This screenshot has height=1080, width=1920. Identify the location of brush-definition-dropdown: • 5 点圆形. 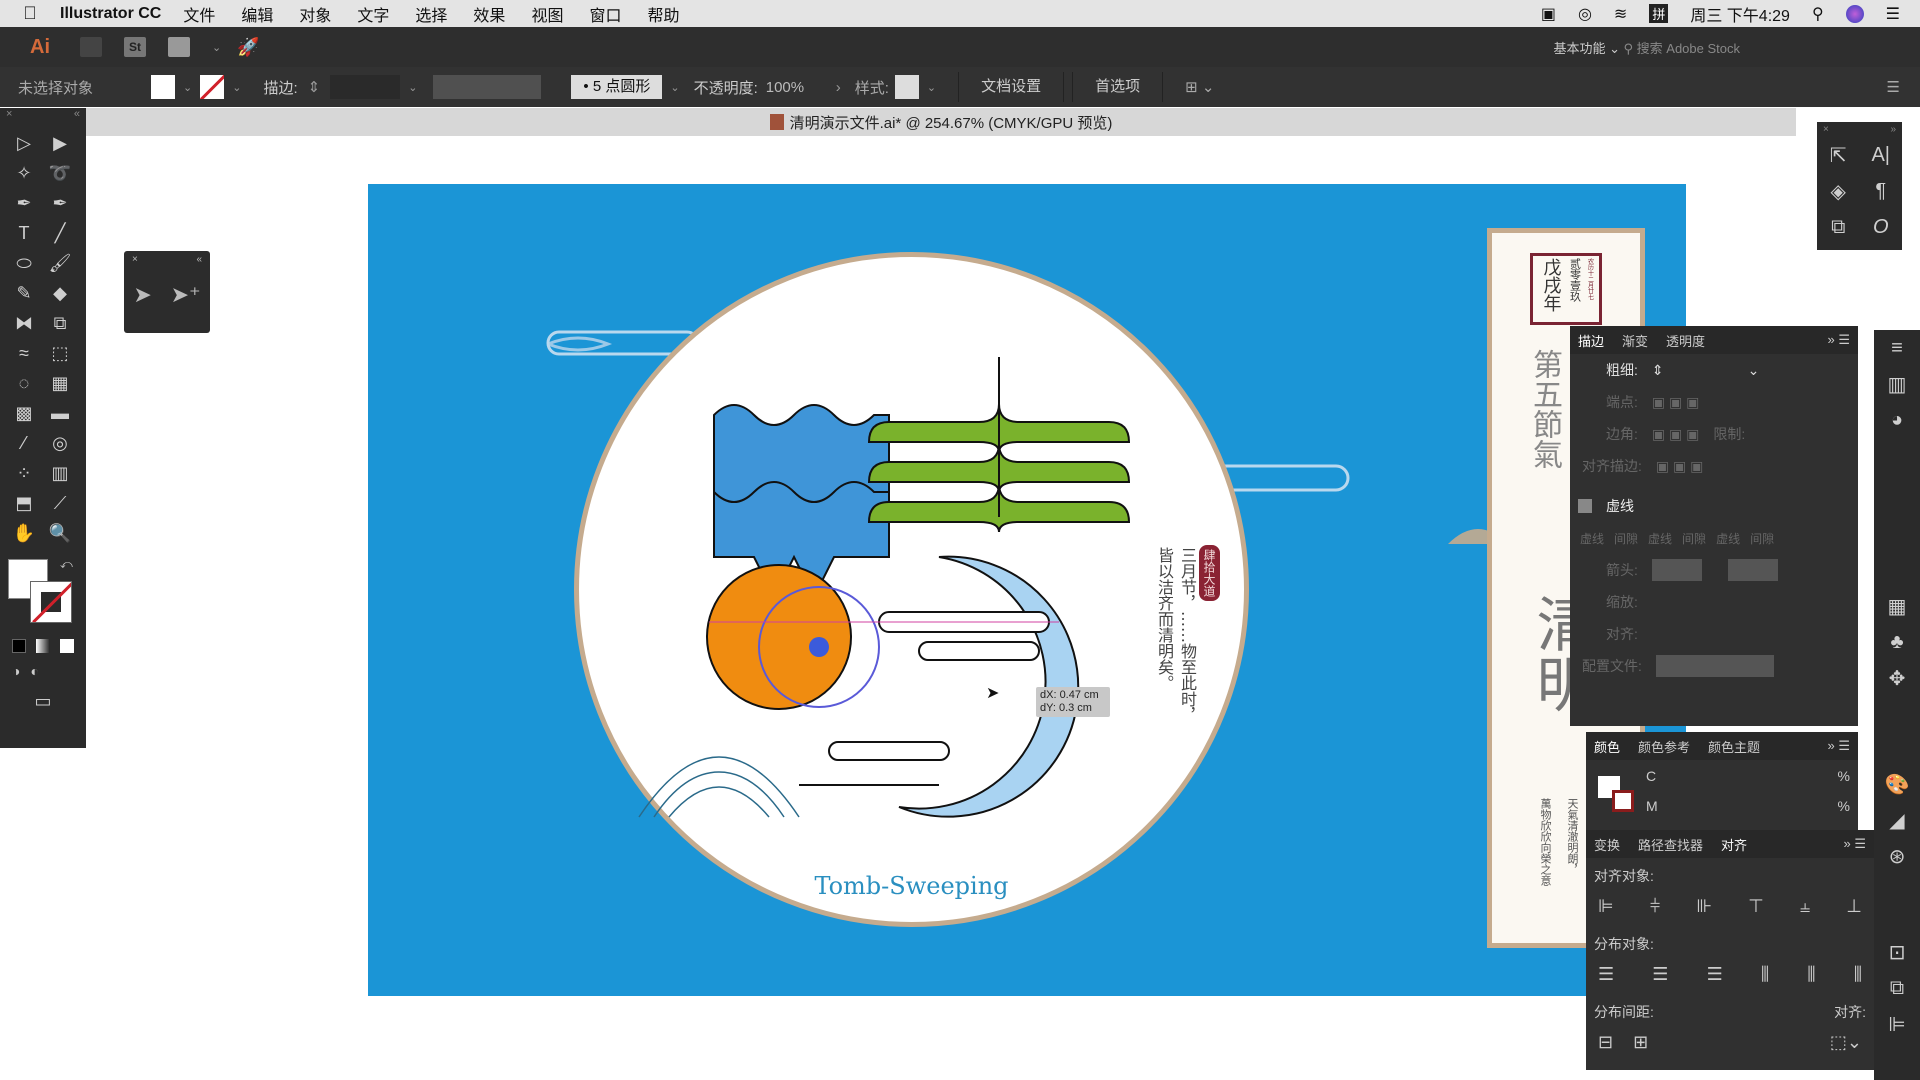
(617, 87).